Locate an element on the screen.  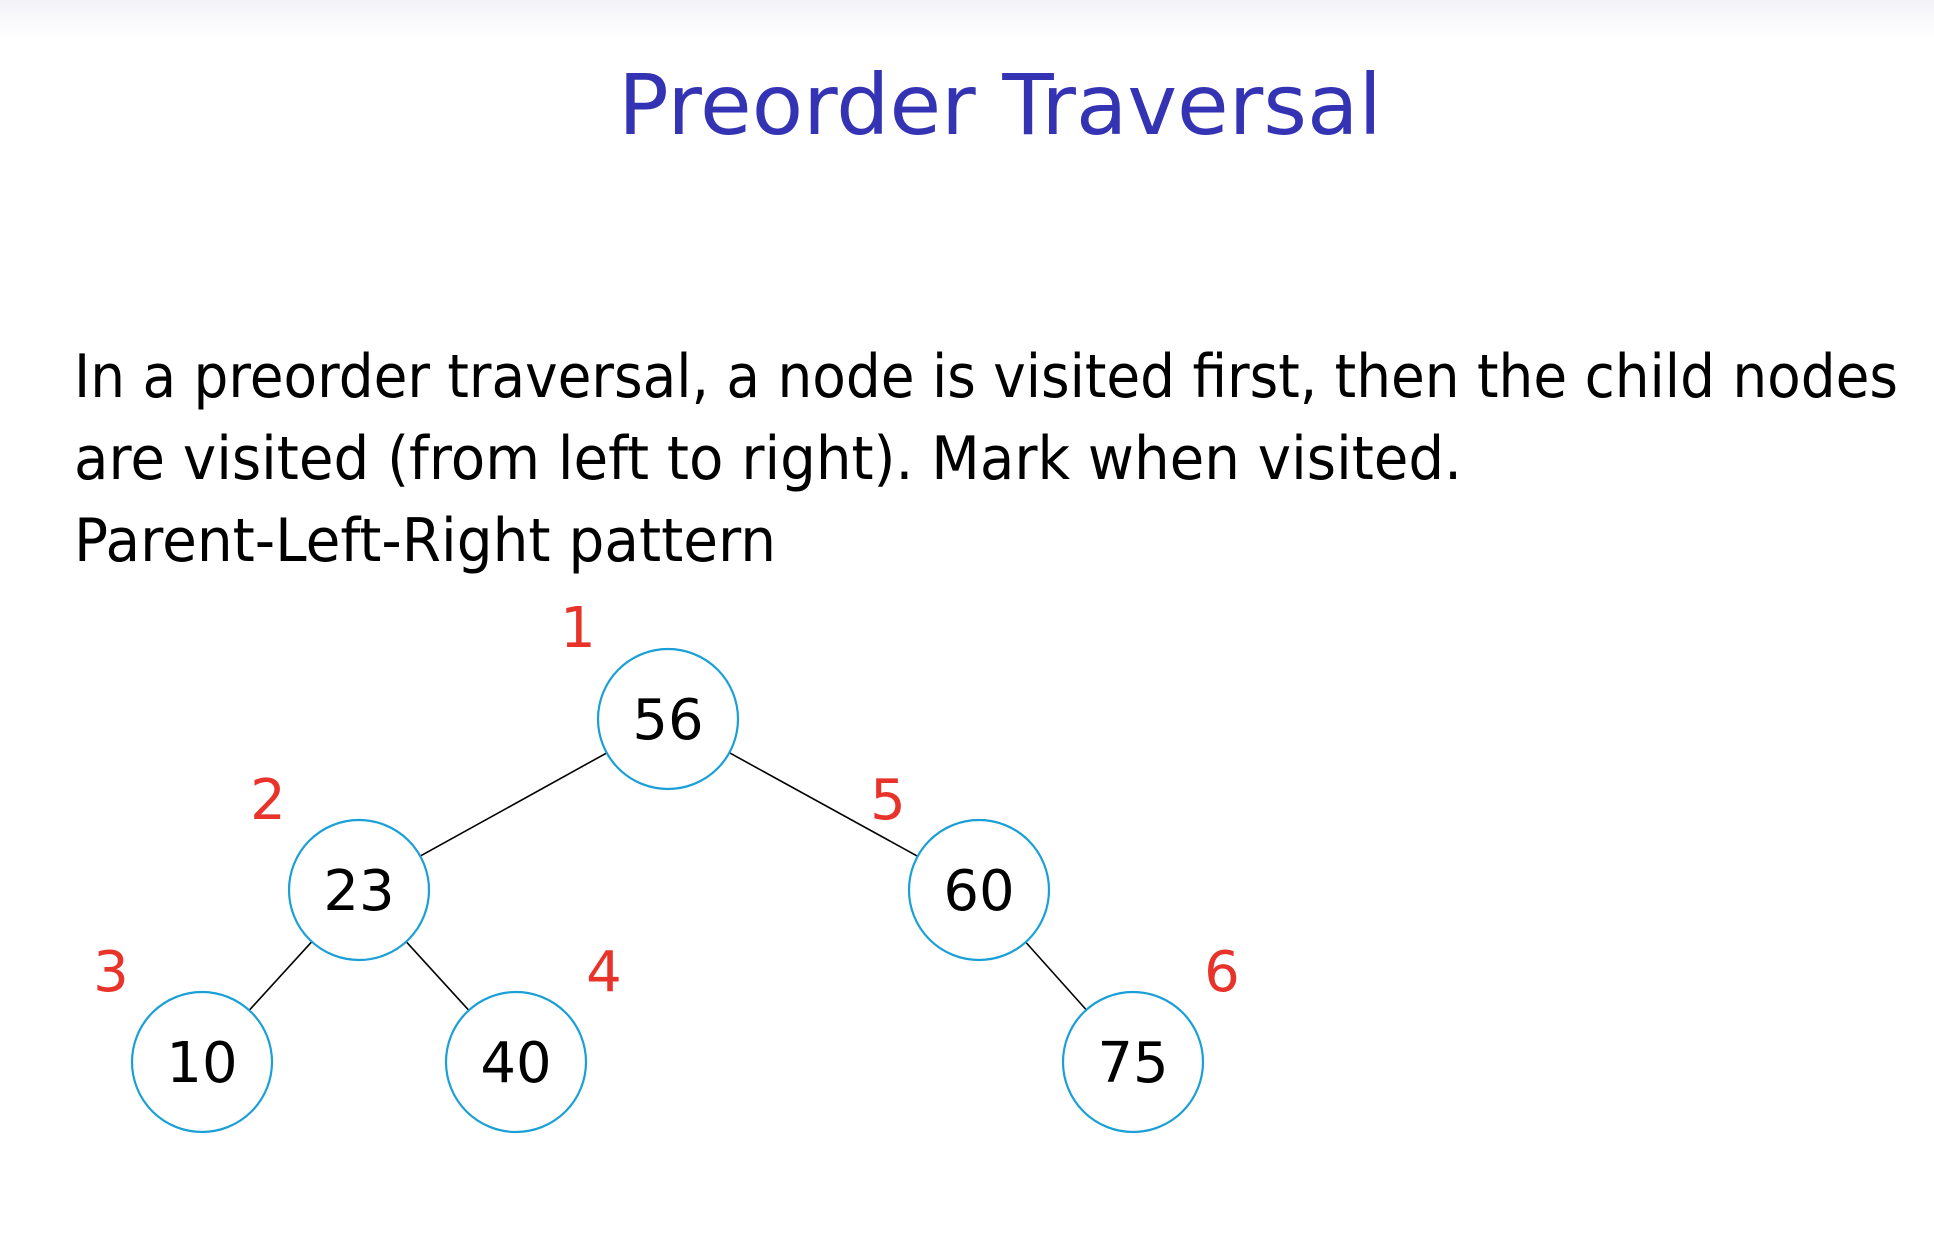
node-value: 75 is located at coordinates (1132, 1063).